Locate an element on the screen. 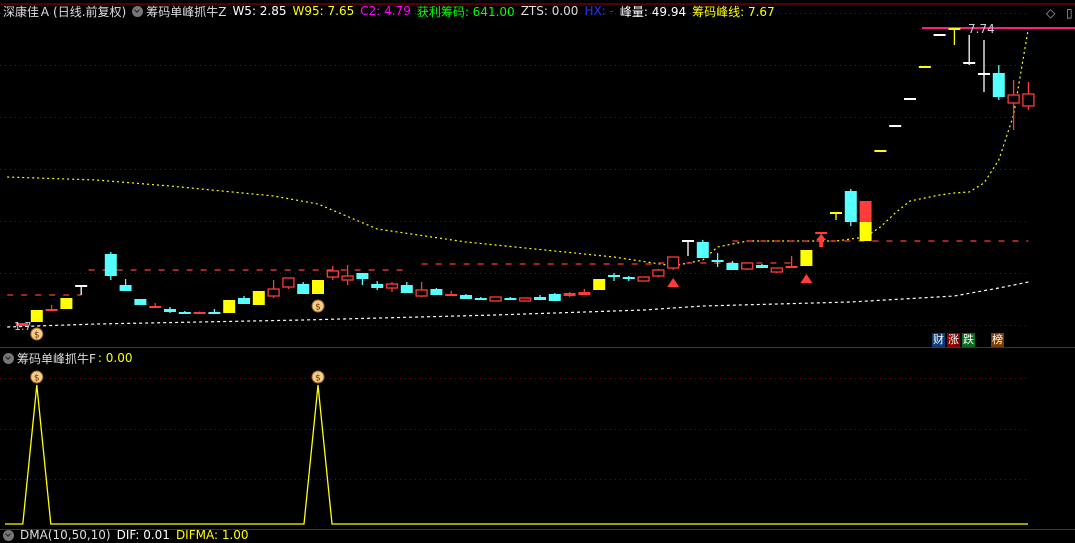 Image resolution: width=1075 pixels, height=543 pixels. indicator-dropdown-icon is located at coordinates (138, 11).